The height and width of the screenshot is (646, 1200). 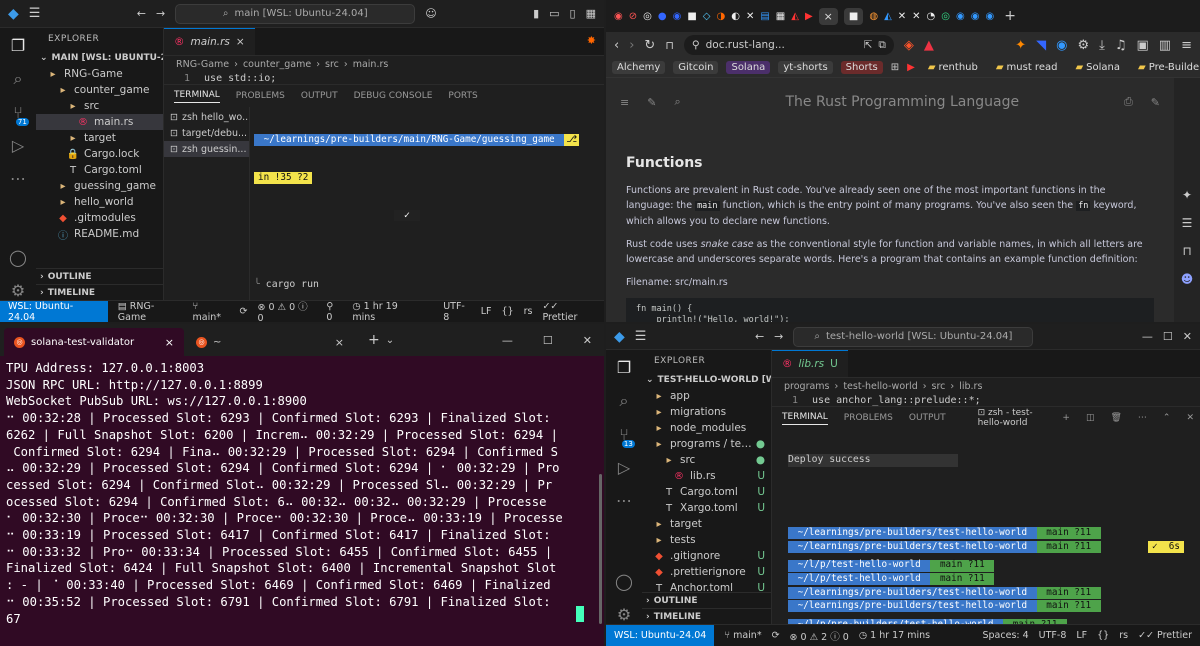 I want to click on command-center: ⌕ main [WSL: Ubuntu-24.04], so click(x=295, y=13).